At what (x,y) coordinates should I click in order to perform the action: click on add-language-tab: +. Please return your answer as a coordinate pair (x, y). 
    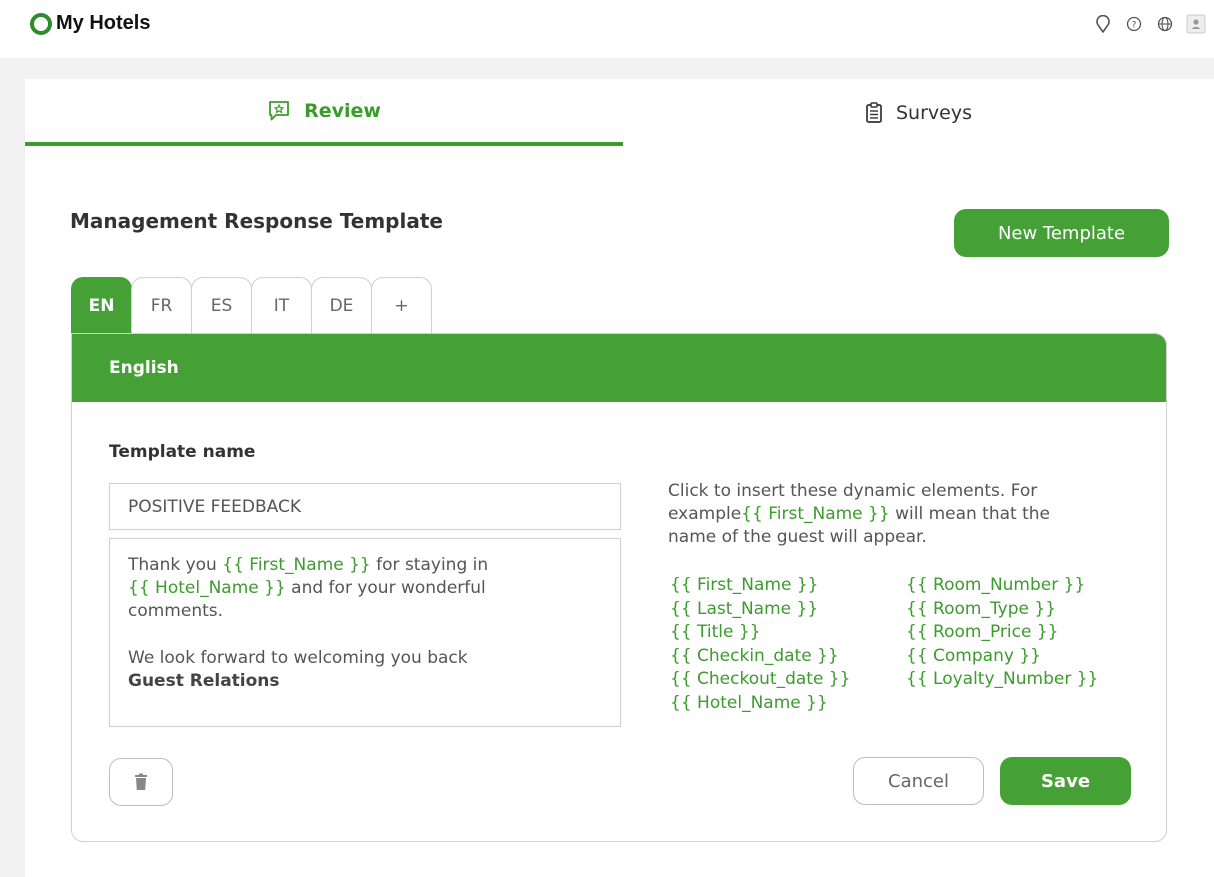
    Looking at the image, I should click on (401, 305).